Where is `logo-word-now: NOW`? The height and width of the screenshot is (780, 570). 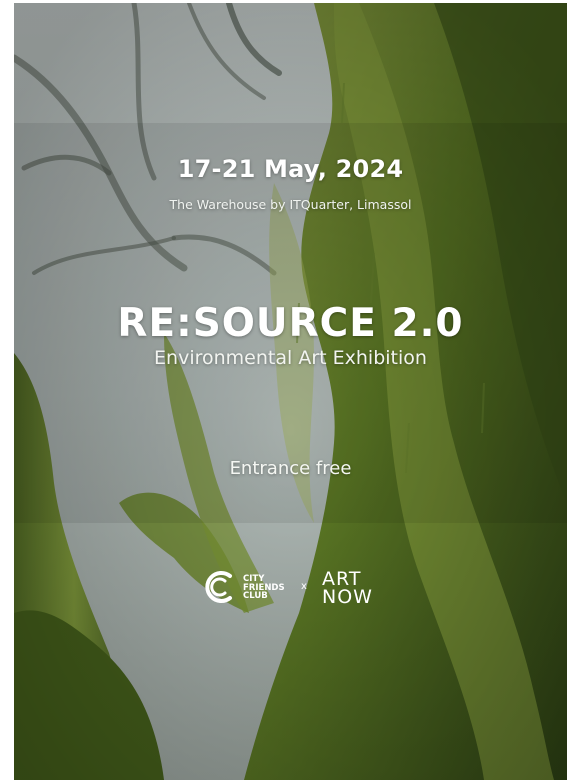
logo-word-now: NOW is located at coordinates (347, 597).